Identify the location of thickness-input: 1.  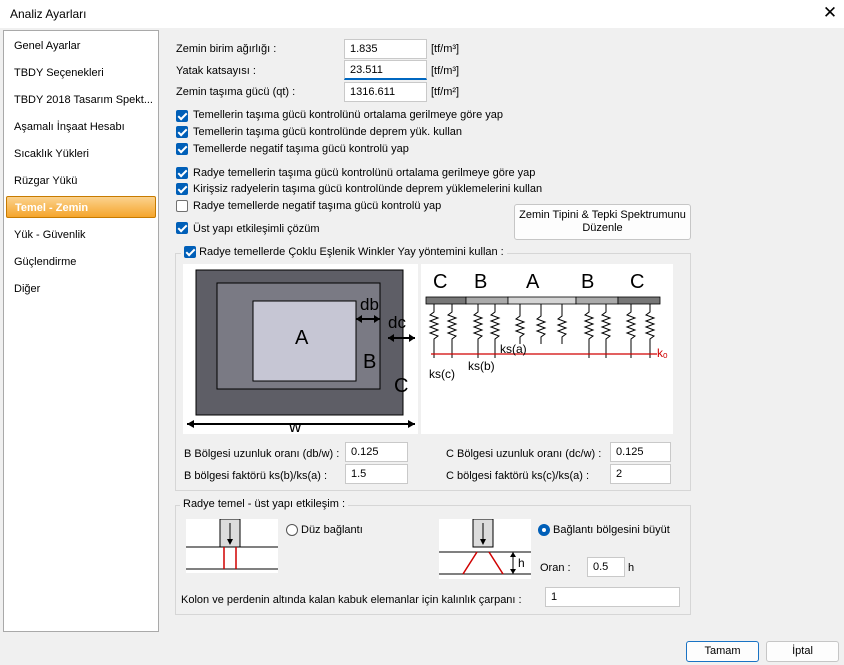
(612, 597).